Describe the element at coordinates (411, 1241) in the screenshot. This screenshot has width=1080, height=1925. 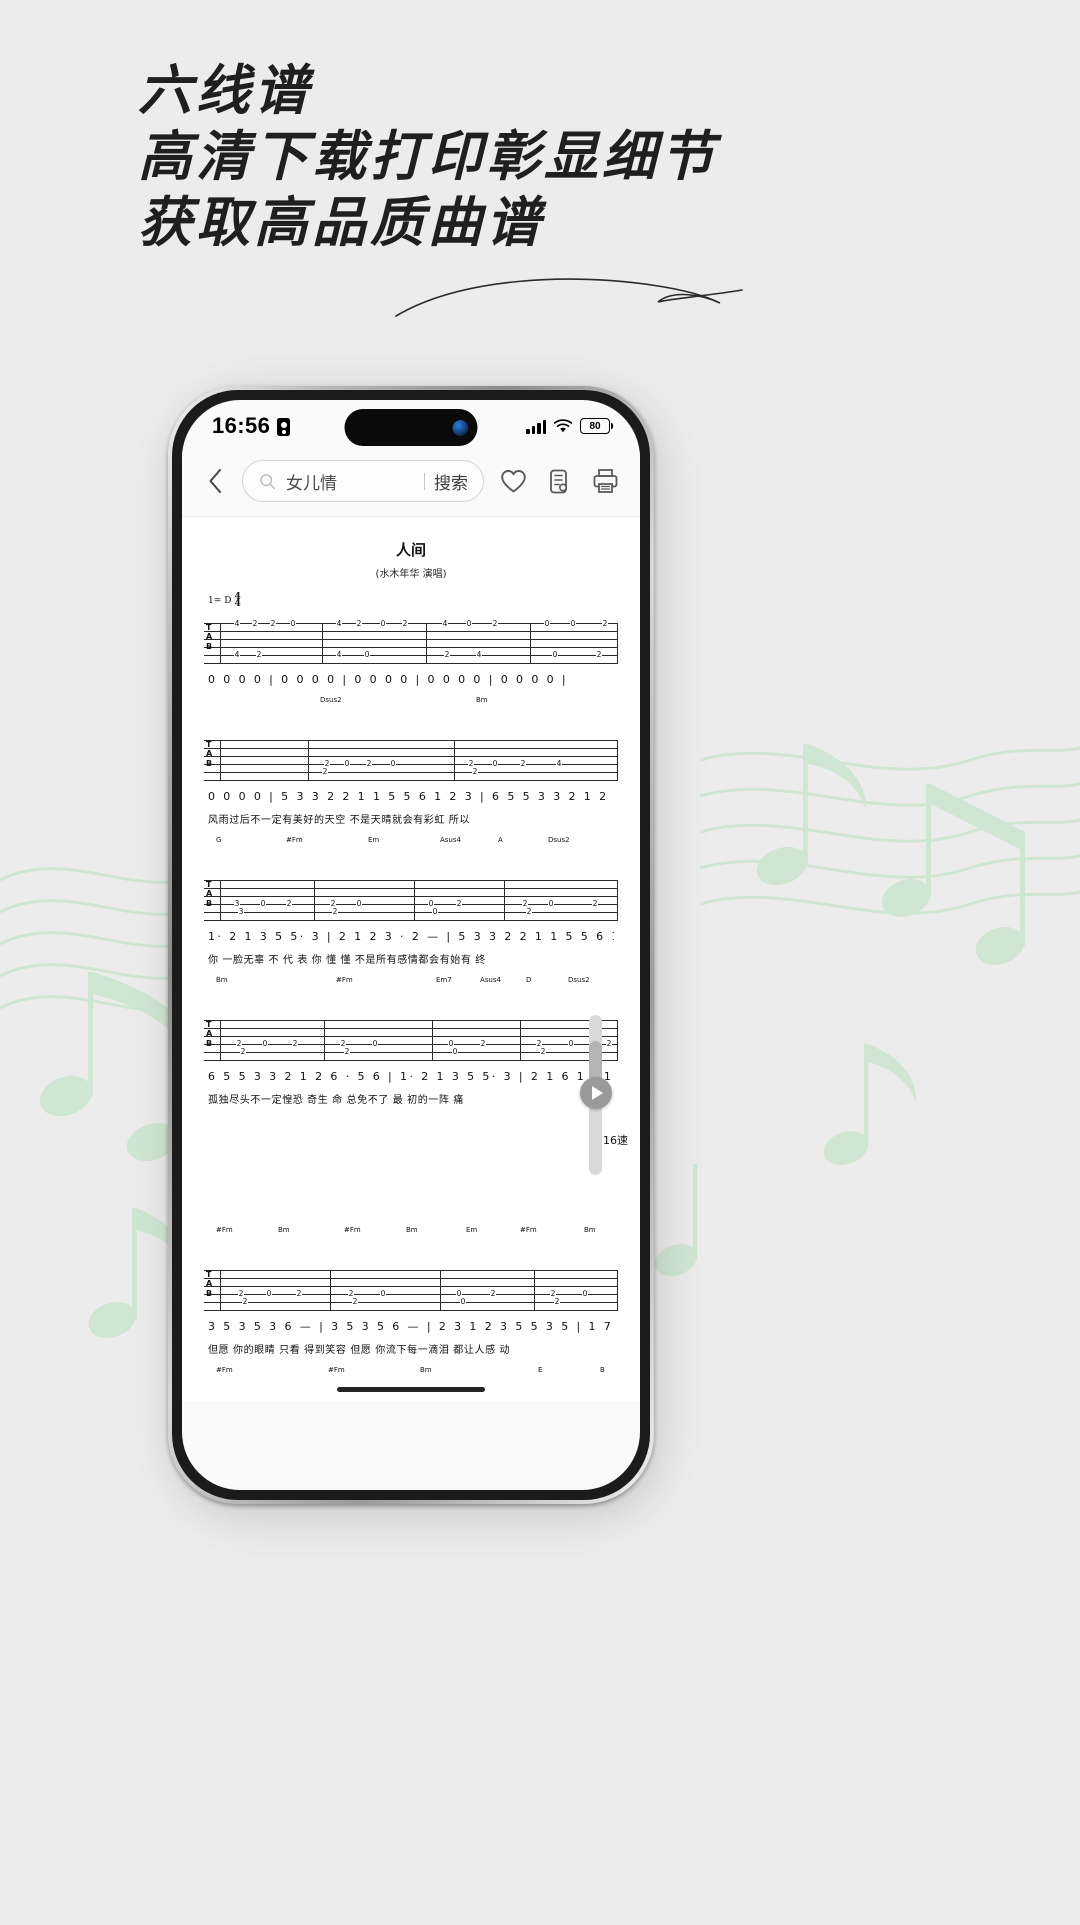
I see `chord-diagram-row: #Fm Bm #Fm Bm Em #Fm Bm` at that location.